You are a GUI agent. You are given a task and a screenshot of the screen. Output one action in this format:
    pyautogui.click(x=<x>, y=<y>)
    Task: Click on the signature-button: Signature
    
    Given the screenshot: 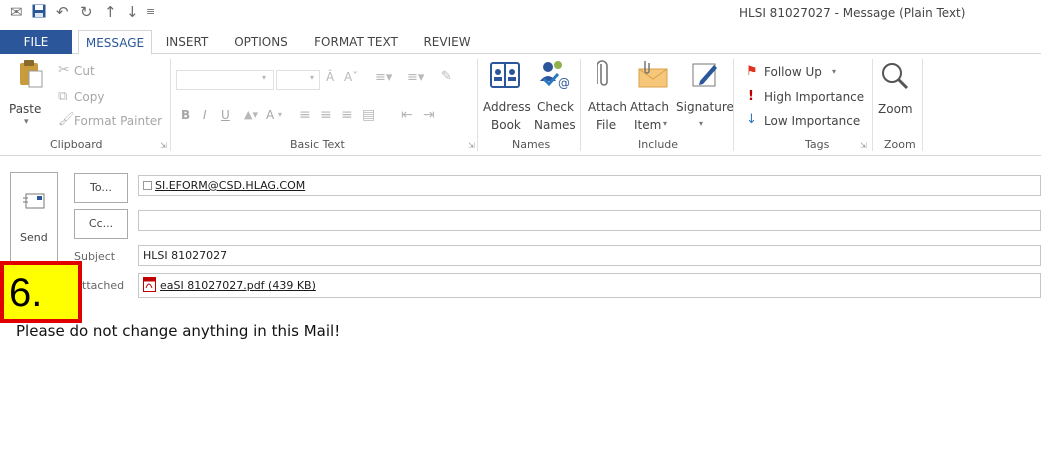 What is the action you would take?
    pyautogui.click(x=705, y=107)
    